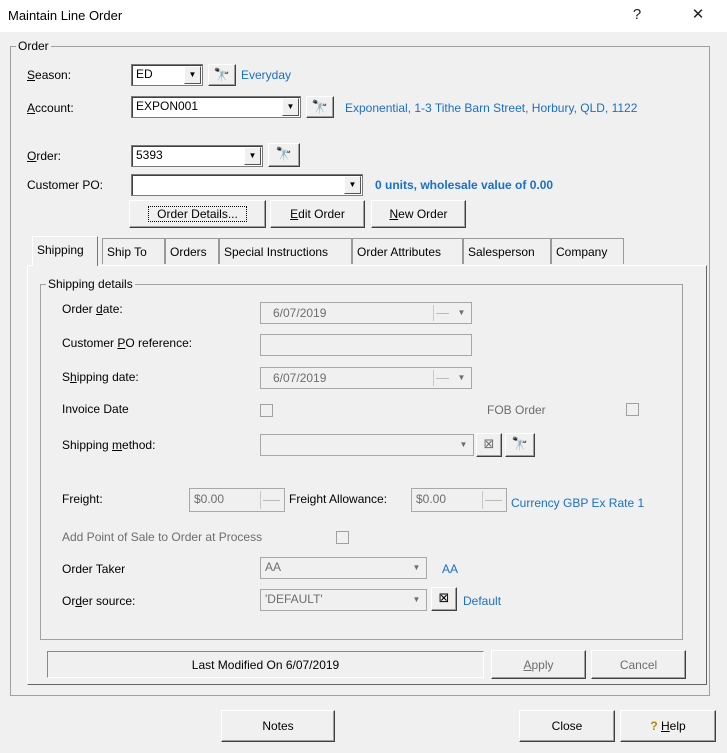 Image resolution: width=727 pixels, height=753 pixels. What do you see at coordinates (167, 106) in the screenshot?
I see `account-value: EXPON001` at bounding box center [167, 106].